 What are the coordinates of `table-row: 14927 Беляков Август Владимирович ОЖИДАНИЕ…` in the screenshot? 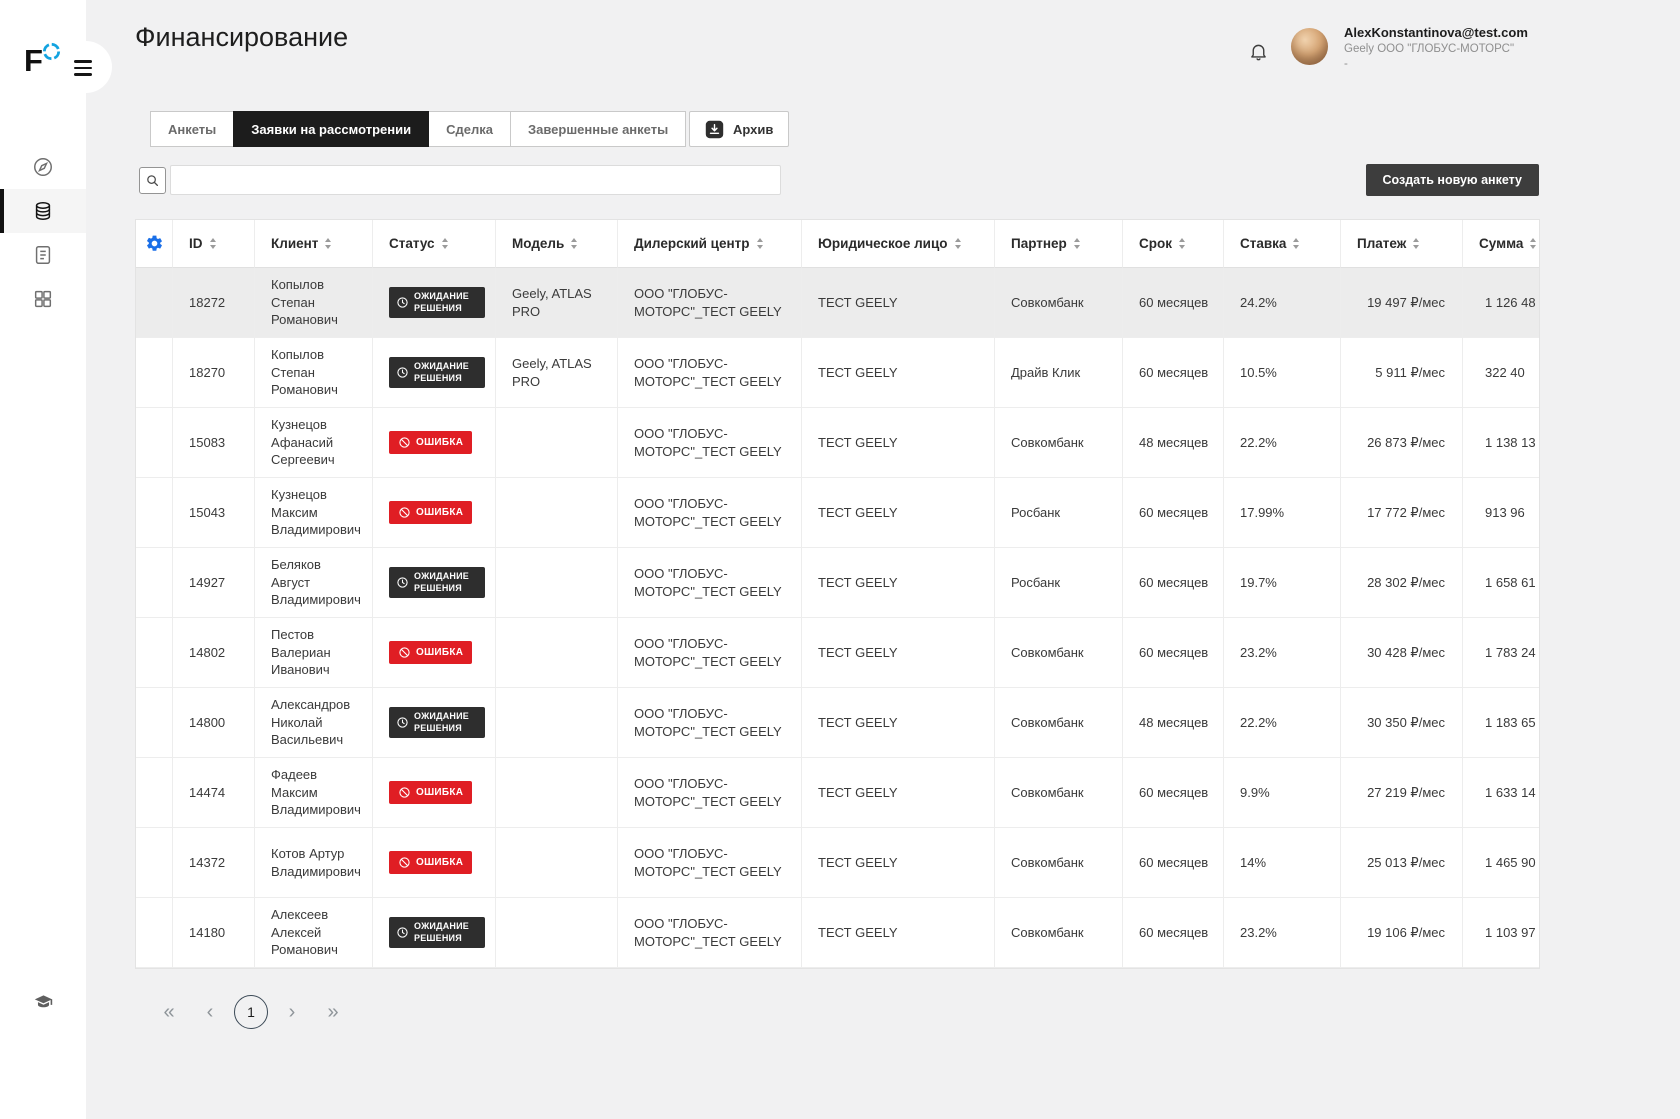 It's located at (837, 583).